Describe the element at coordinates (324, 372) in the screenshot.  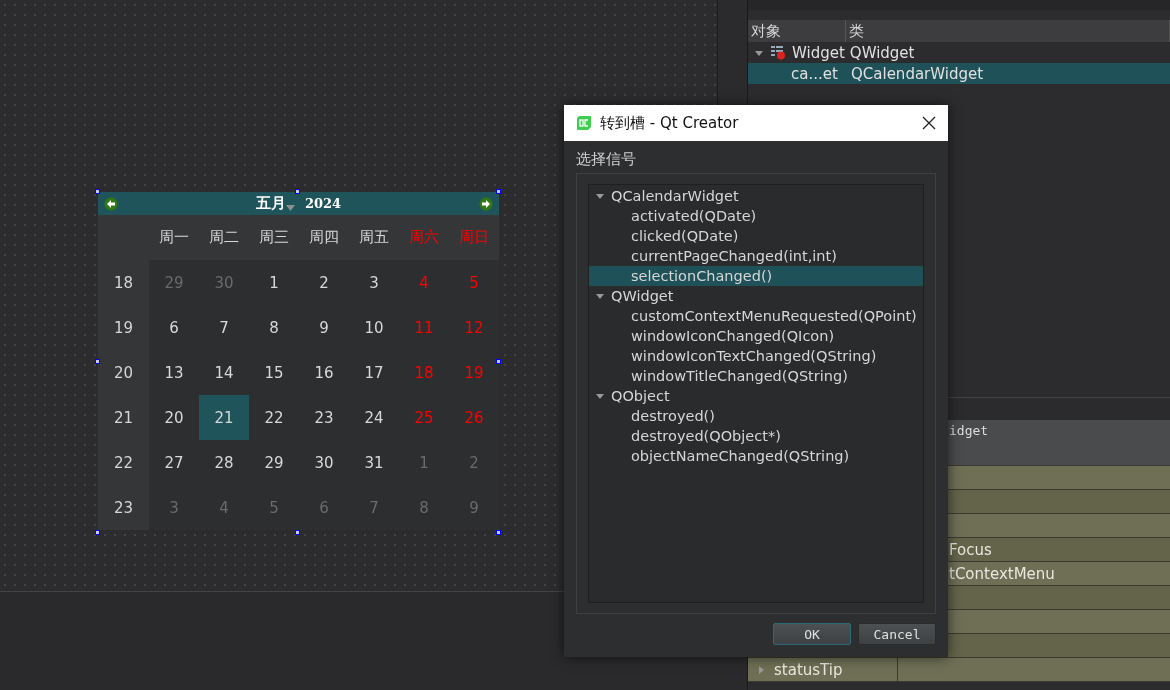
I see `calendar-day: 16` at that location.